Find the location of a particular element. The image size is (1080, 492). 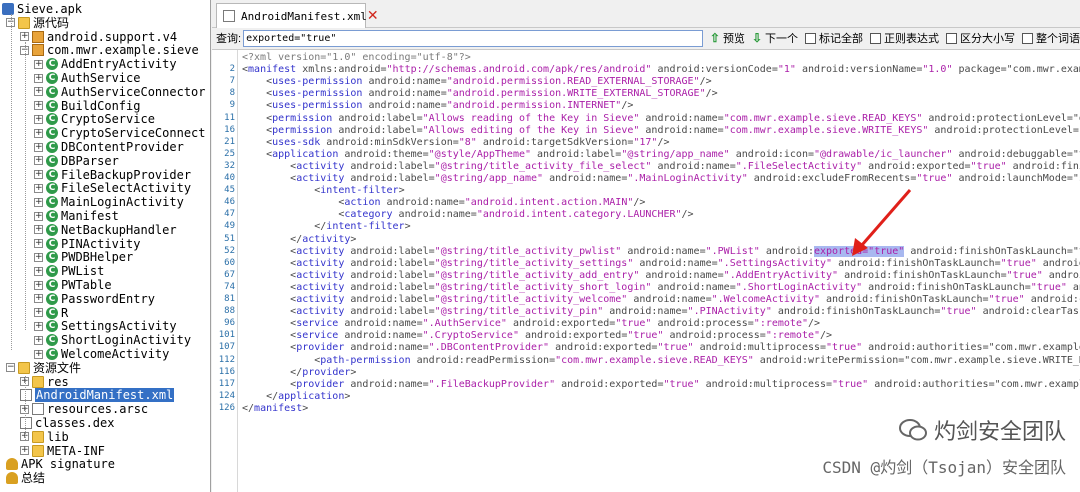

tree-item-class: + C Manifest is located at coordinates (76, 216).